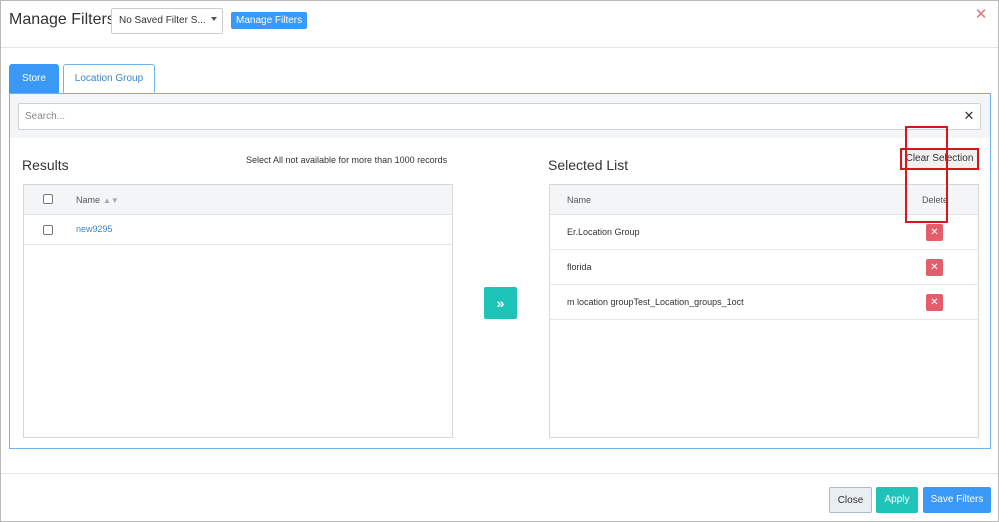 This screenshot has width=999, height=522. What do you see at coordinates (897, 500) in the screenshot?
I see `apply-button: Apply` at bounding box center [897, 500].